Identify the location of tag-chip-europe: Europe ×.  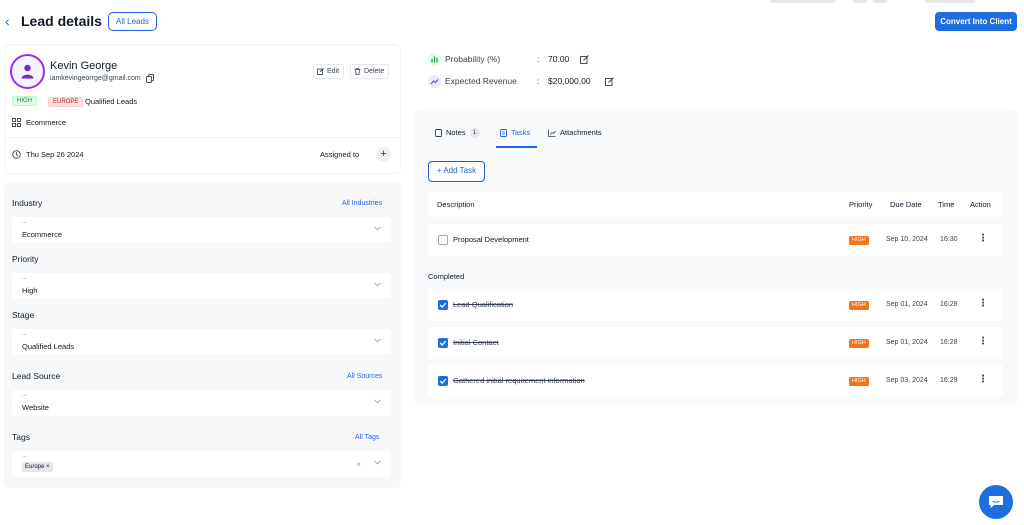
(37, 467).